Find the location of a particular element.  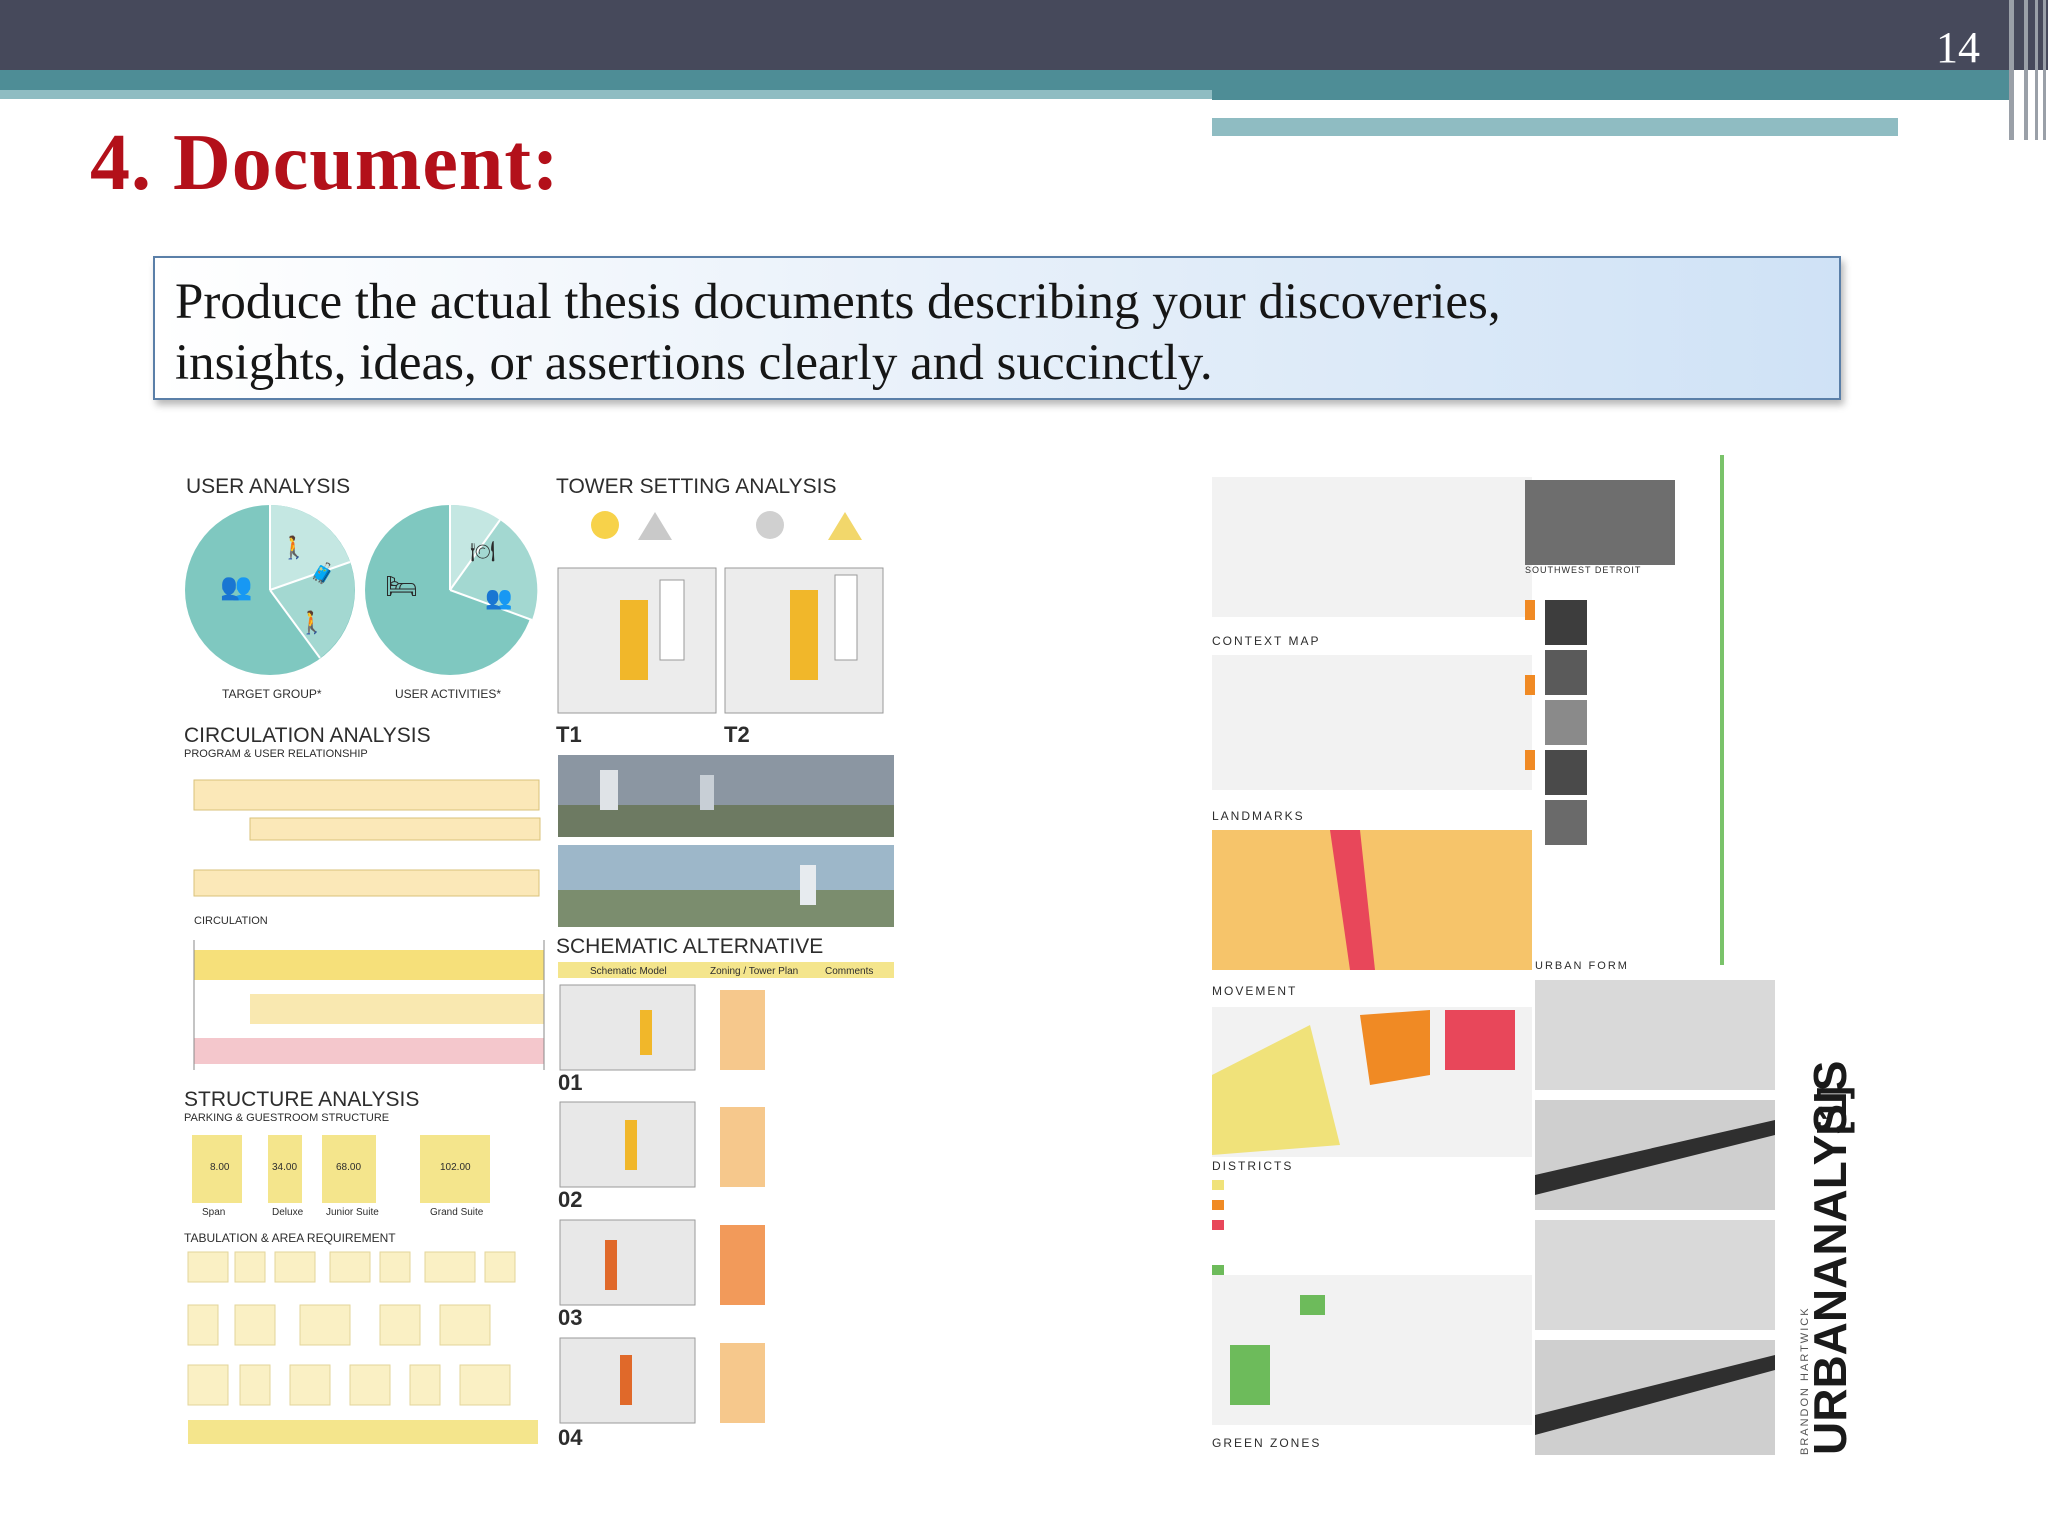

structure-analysis-heading: STRUCTURE ANALYSIS is located at coordinates (301, 1099).